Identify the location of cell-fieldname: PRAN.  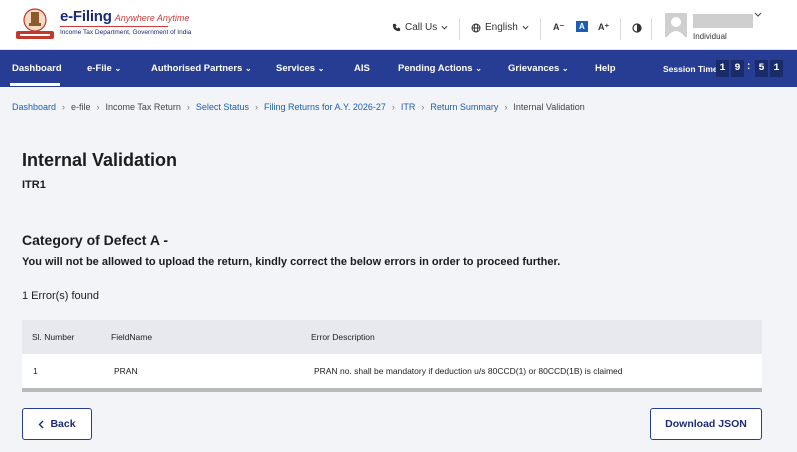
(126, 371).